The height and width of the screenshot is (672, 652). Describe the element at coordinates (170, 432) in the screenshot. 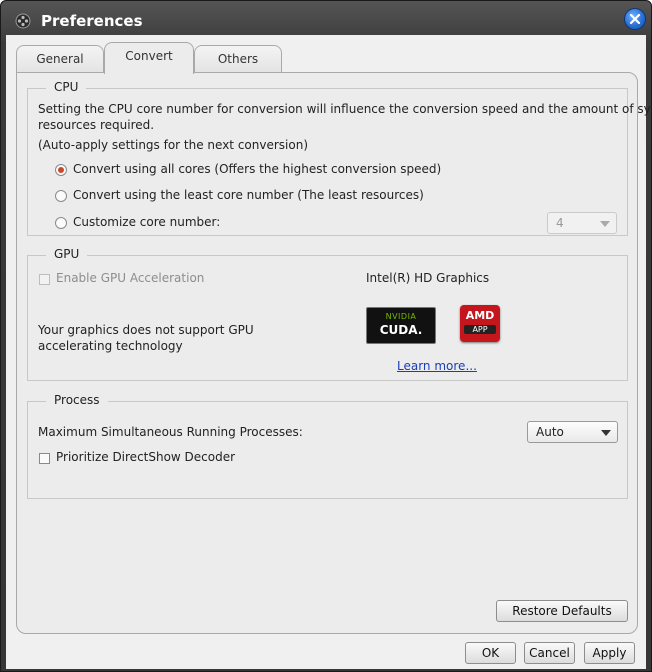

I see `max-processes-label: Maximum Simultaneous Running Processes:` at that location.